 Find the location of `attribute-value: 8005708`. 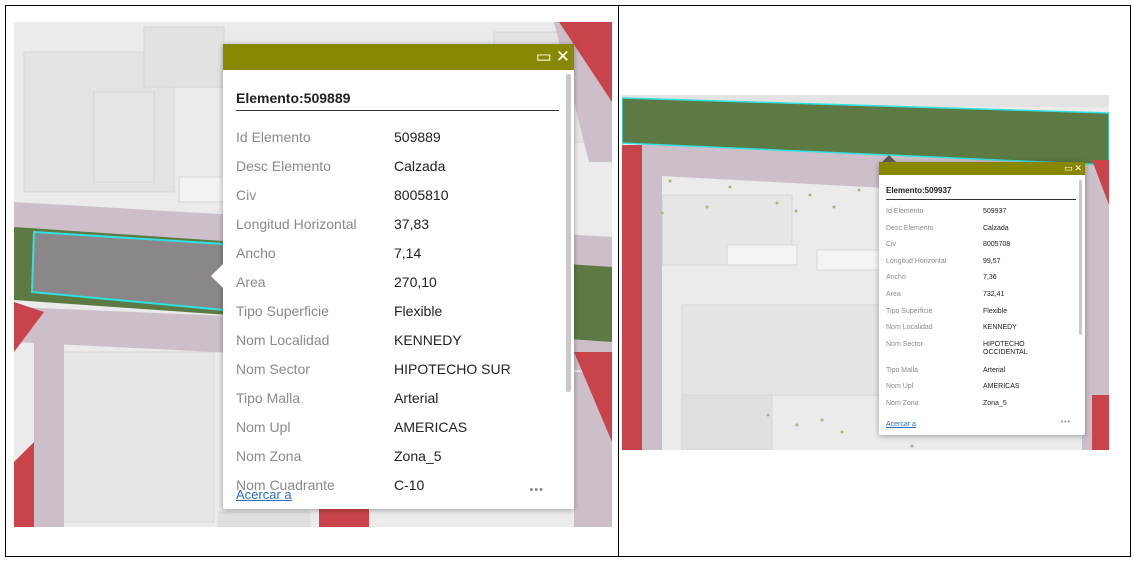

attribute-value: 8005708 is located at coordinates (997, 245).